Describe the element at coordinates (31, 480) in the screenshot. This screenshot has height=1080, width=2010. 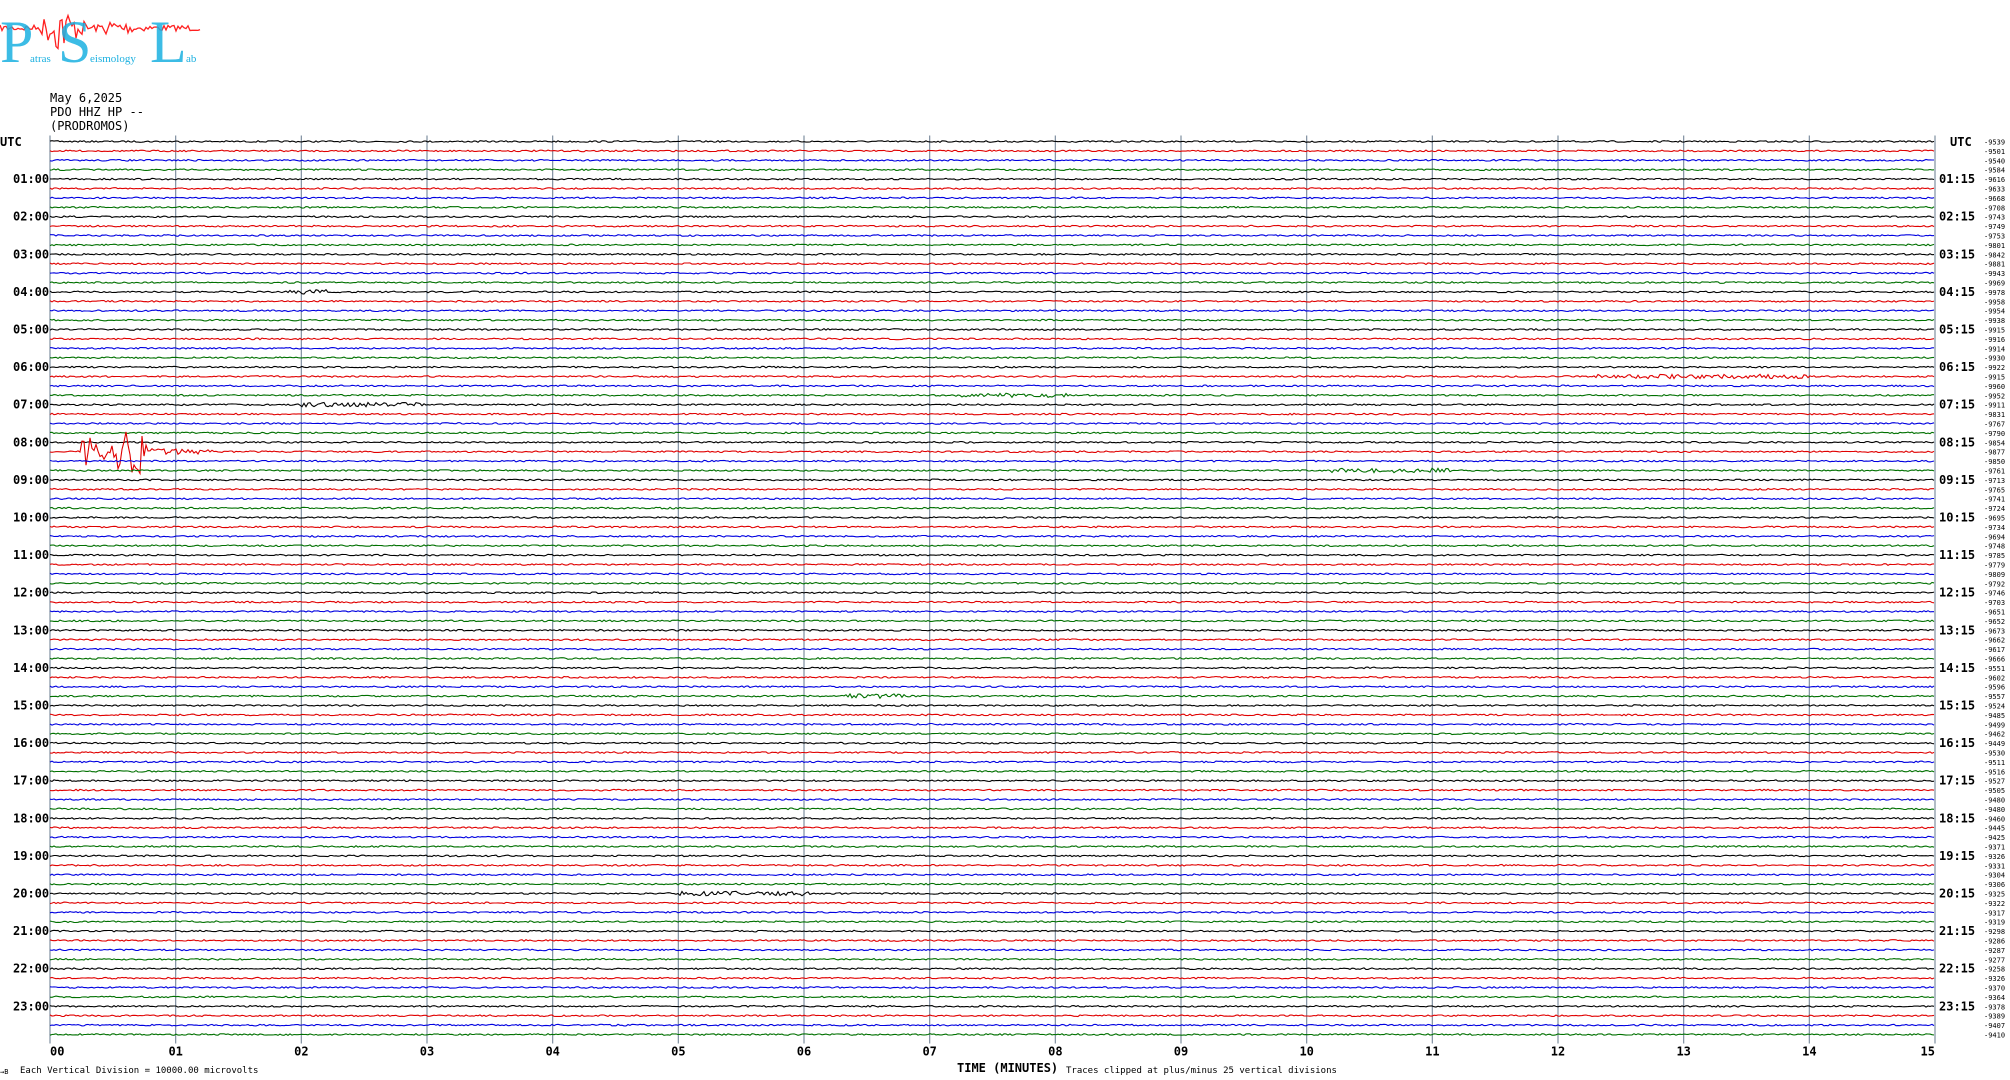
I see `hour-label-left-9: 09:00` at that location.